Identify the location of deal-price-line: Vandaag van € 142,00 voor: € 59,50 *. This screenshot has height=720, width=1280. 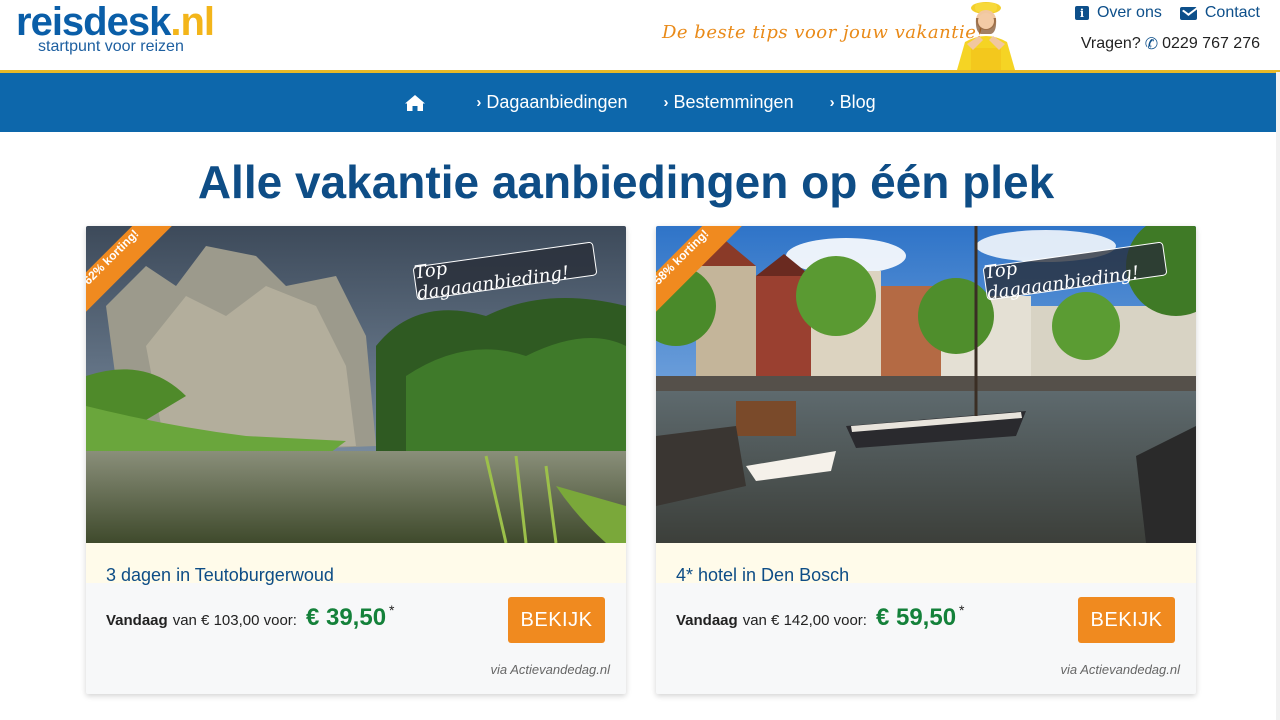
(820, 617).